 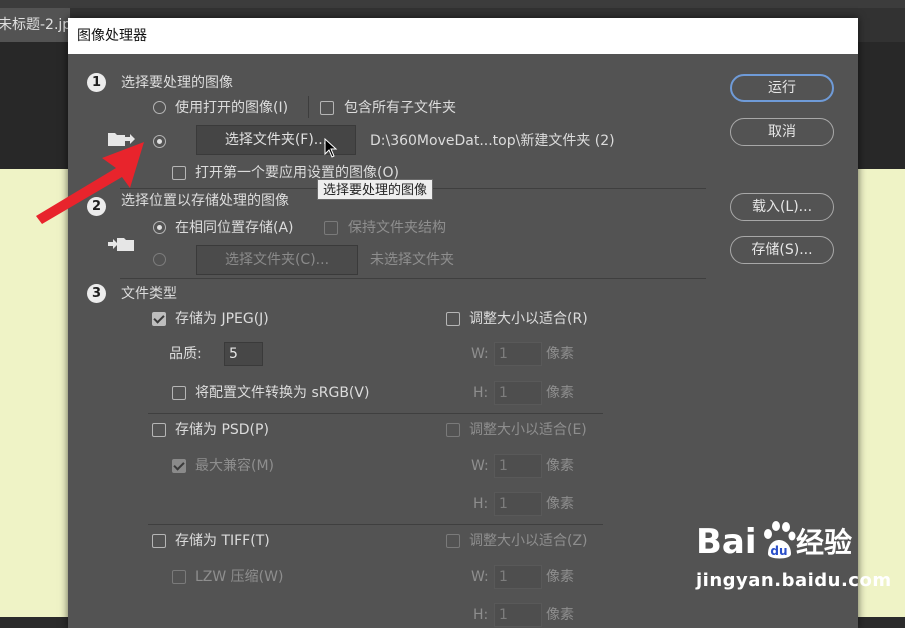 What do you see at coordinates (159, 107) in the screenshot?
I see `use-open-images-radio` at bounding box center [159, 107].